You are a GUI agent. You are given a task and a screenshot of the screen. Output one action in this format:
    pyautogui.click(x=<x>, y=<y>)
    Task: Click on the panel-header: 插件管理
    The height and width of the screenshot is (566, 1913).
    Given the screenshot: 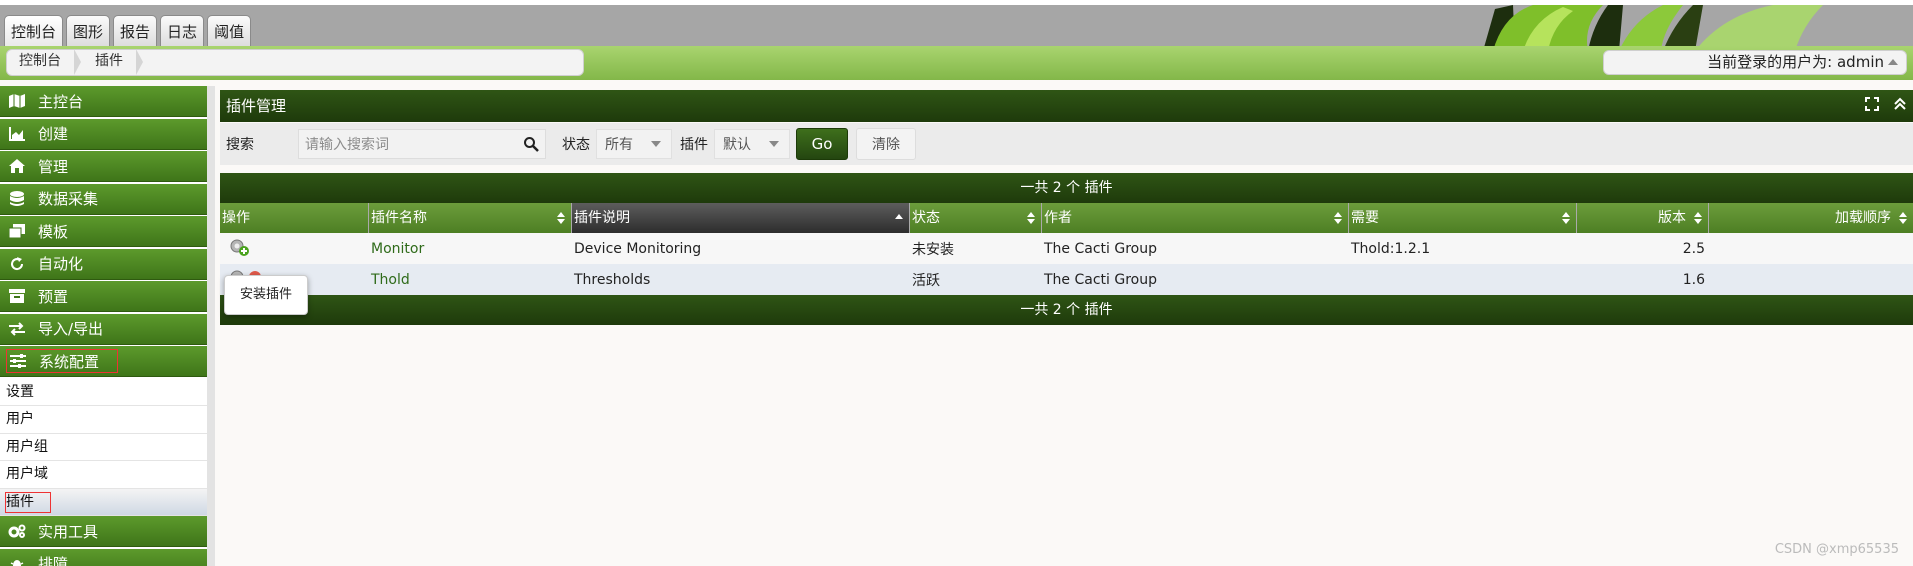 What is the action you would take?
    pyautogui.click(x=1066, y=106)
    